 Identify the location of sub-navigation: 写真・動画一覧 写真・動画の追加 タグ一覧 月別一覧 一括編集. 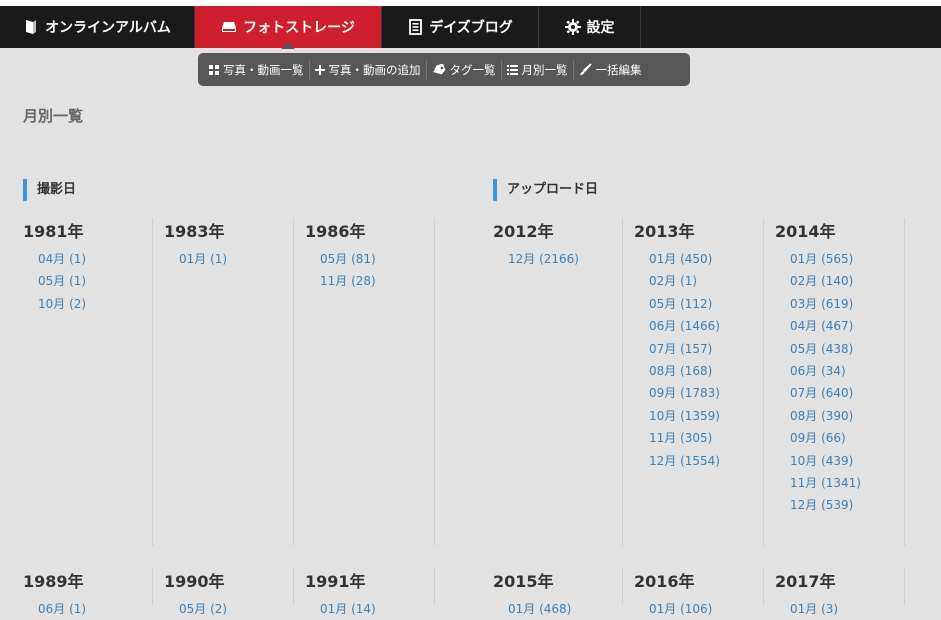
(444, 69).